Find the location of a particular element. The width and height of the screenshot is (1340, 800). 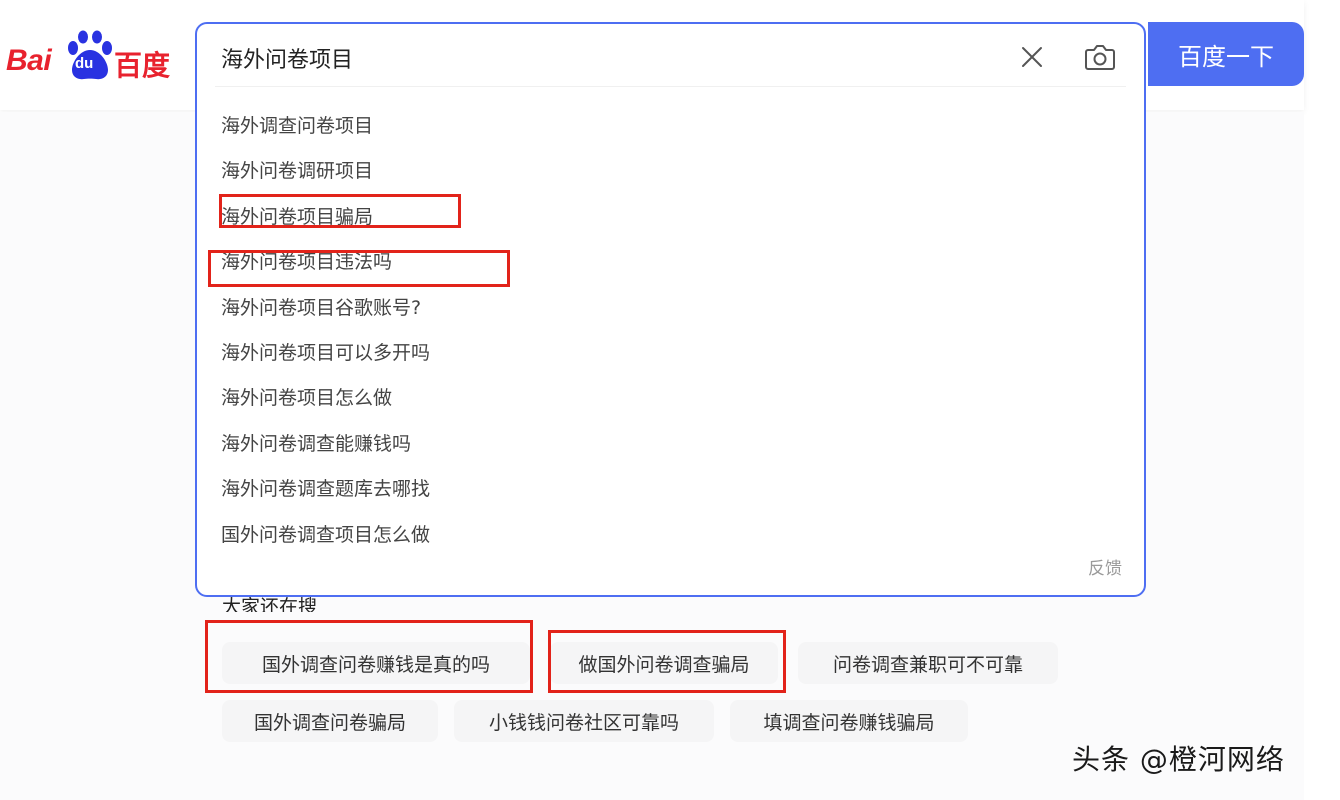

input-divider is located at coordinates (670, 86).